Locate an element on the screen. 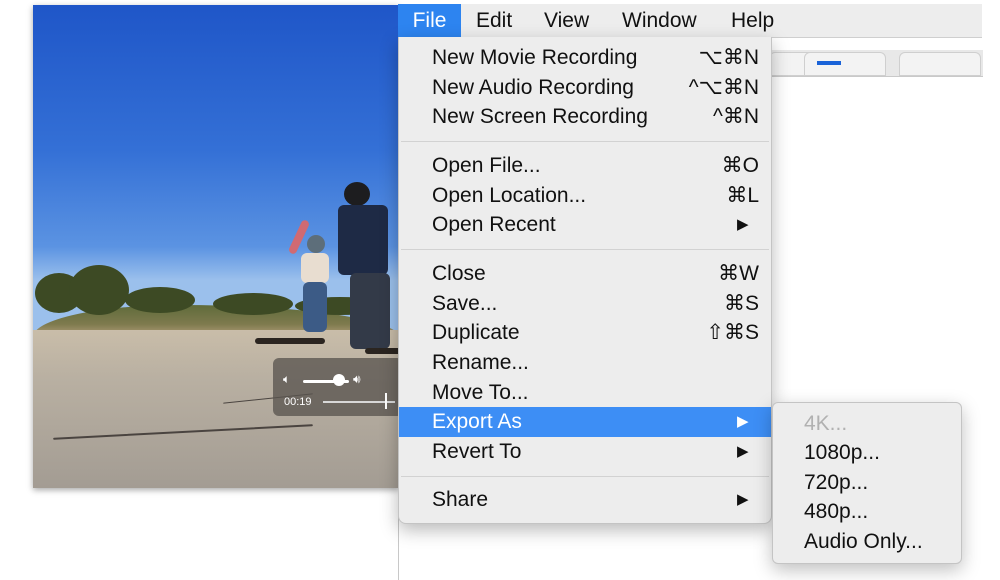 The image size is (1000, 580). menu-item-shortcut: ⌘O is located at coordinates (740, 165).